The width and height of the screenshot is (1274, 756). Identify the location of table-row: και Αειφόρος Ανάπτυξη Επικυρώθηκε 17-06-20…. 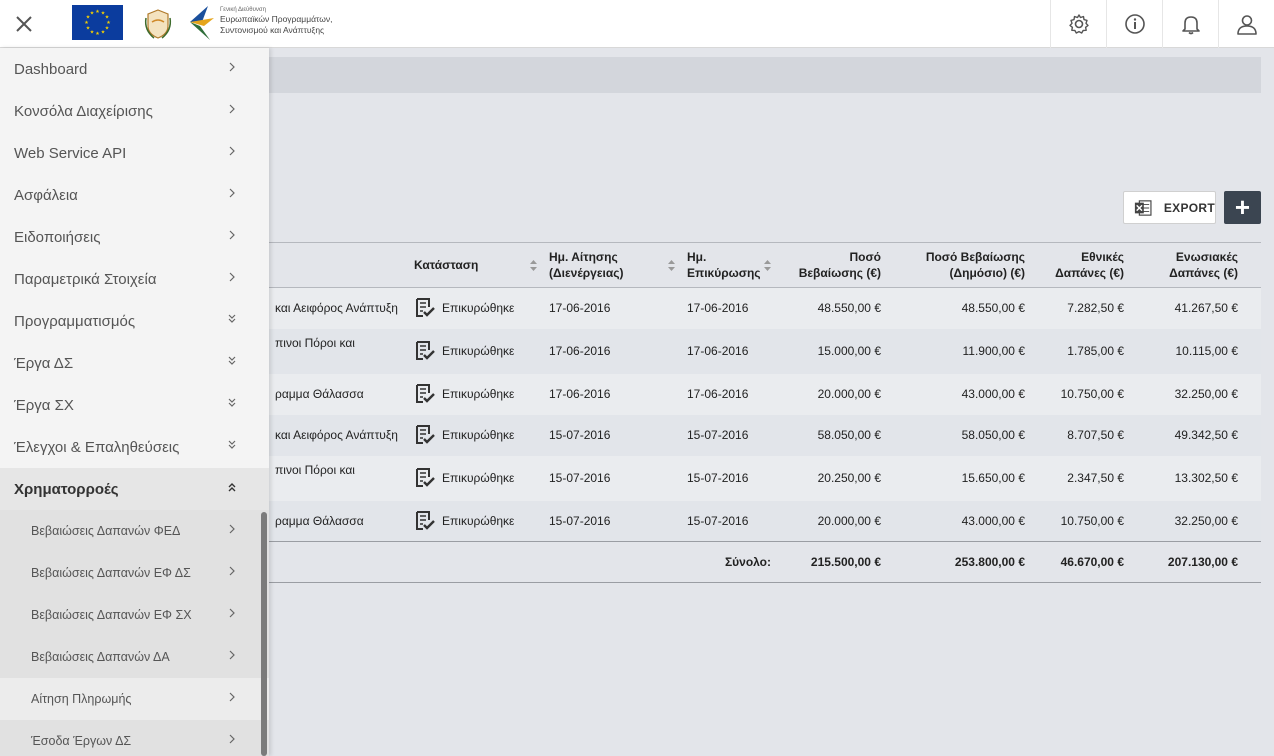
(765, 308).